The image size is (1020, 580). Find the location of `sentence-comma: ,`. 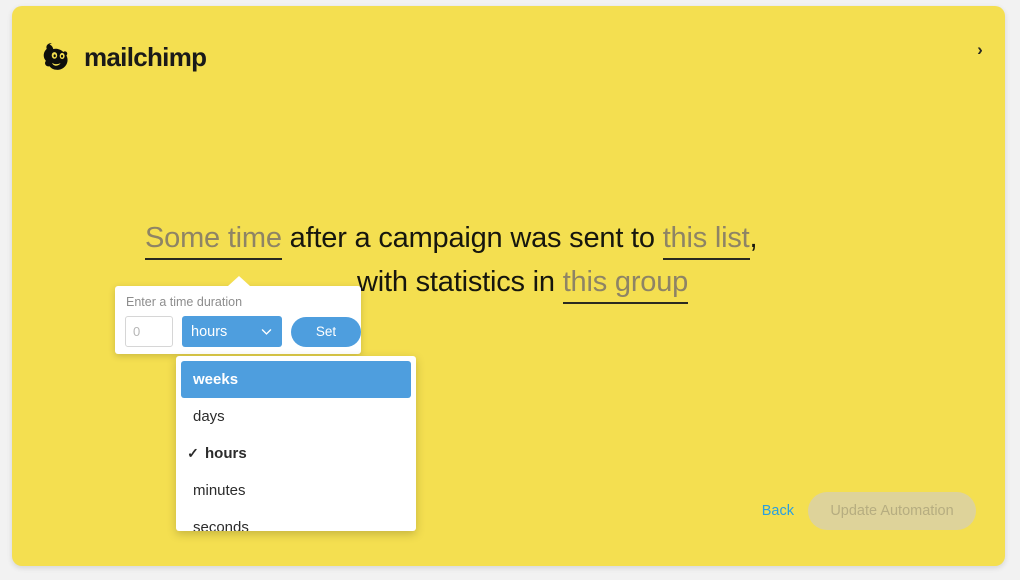

sentence-comma: , is located at coordinates (753, 238).